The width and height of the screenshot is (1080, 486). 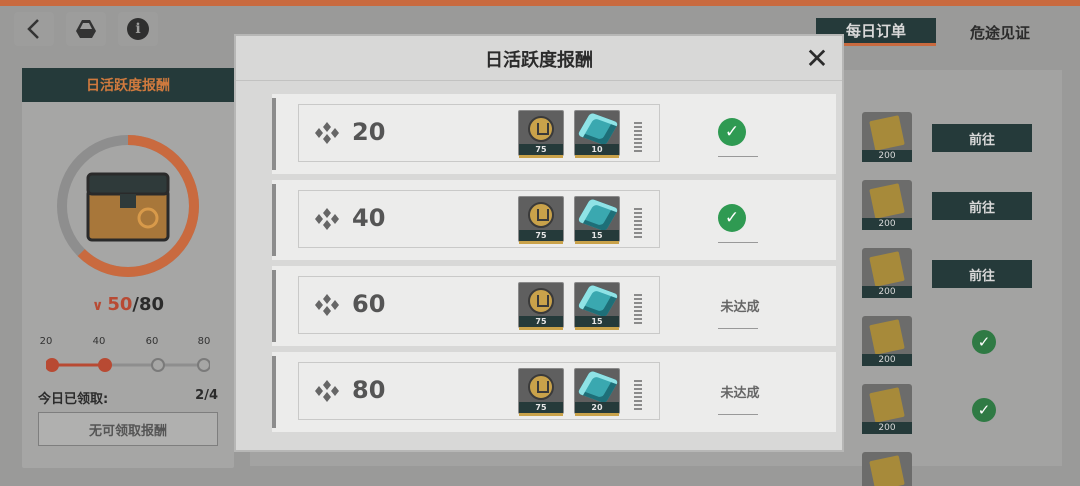 I want to click on activity-panel-header: 日活跃度报酬, so click(x=128, y=85).